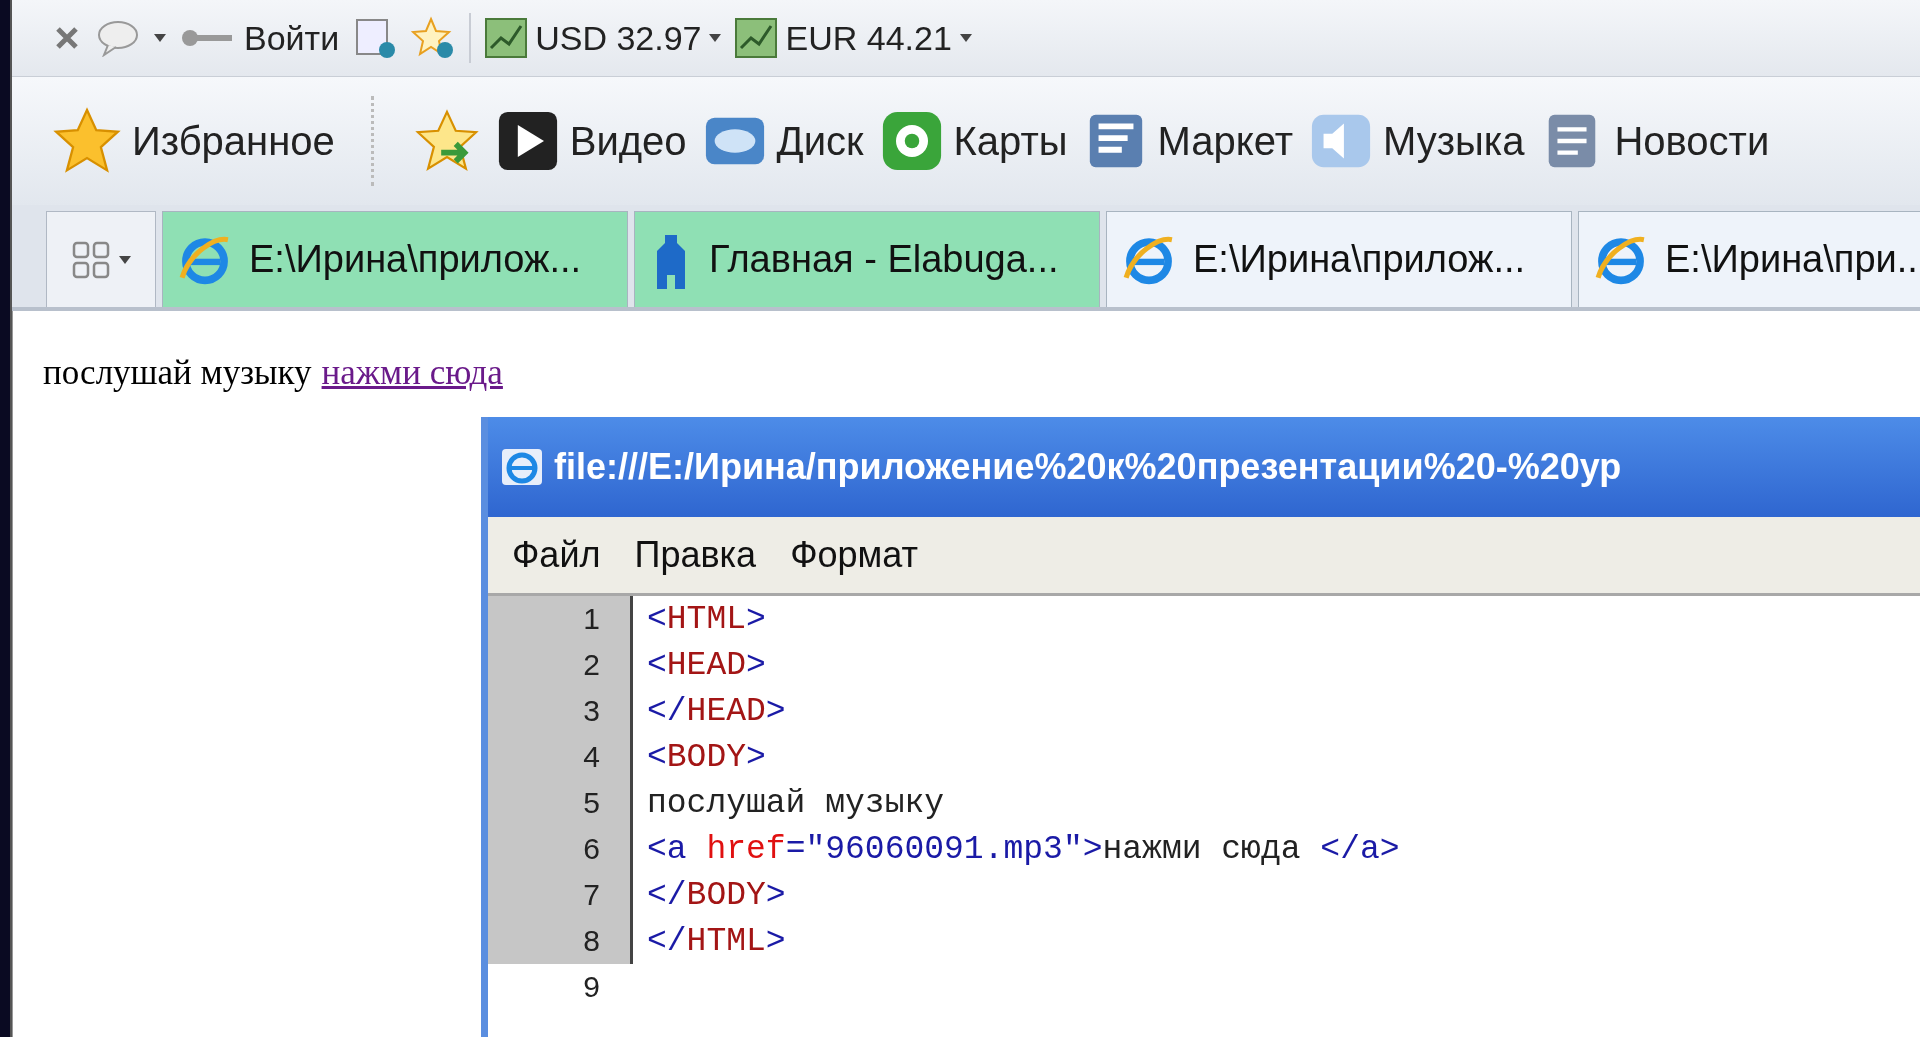  Describe the element at coordinates (556, 555) in the screenshot. I see `menu-item: Файл` at that location.